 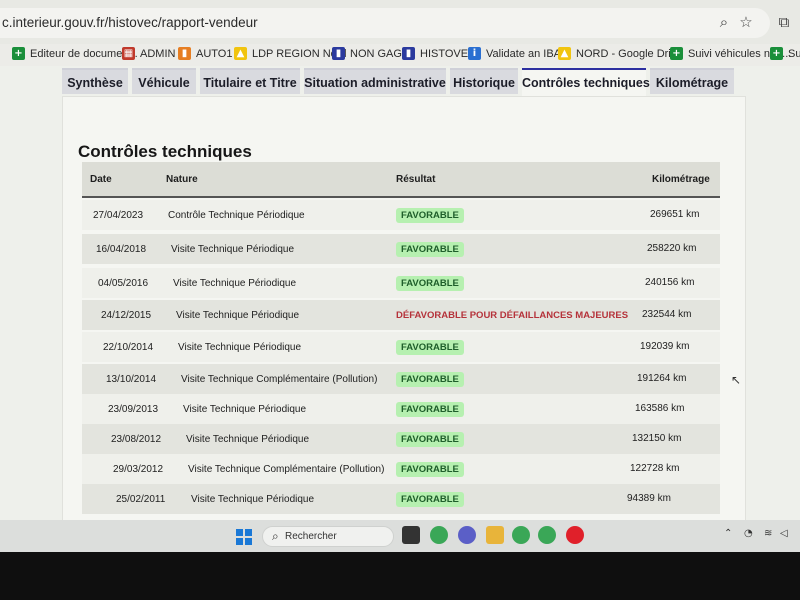 What do you see at coordinates (400, 576) in the screenshot?
I see `monitor-bezel` at bounding box center [400, 576].